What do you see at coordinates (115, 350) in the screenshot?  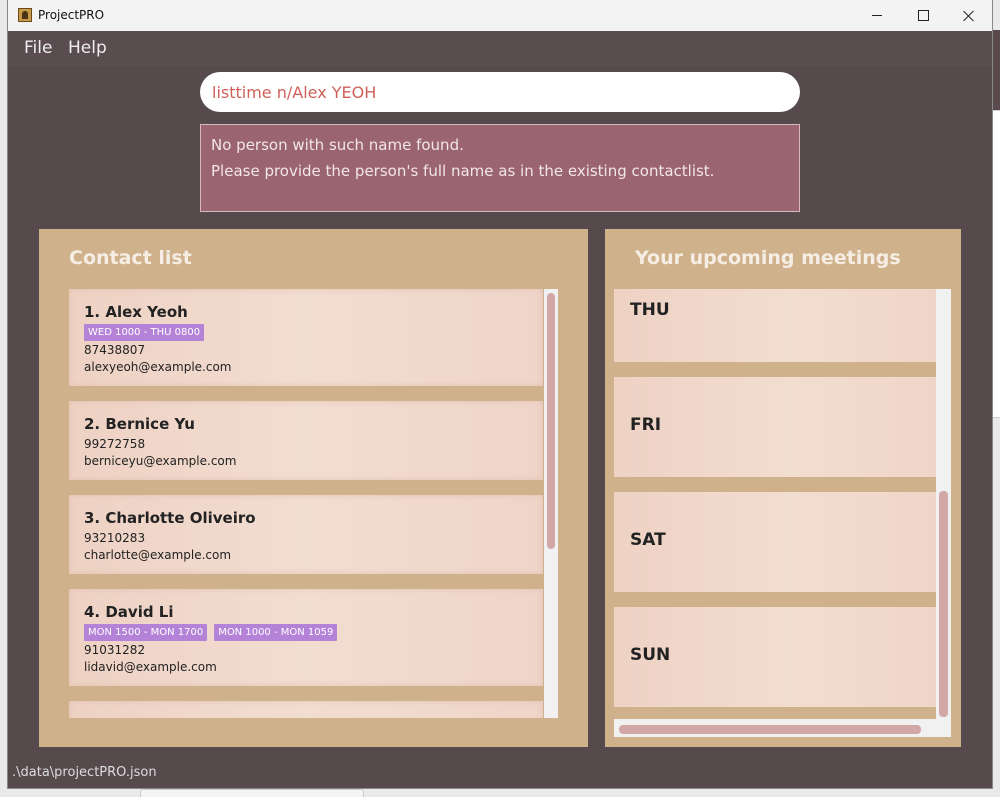 I see `contact-phone: 87438807` at bounding box center [115, 350].